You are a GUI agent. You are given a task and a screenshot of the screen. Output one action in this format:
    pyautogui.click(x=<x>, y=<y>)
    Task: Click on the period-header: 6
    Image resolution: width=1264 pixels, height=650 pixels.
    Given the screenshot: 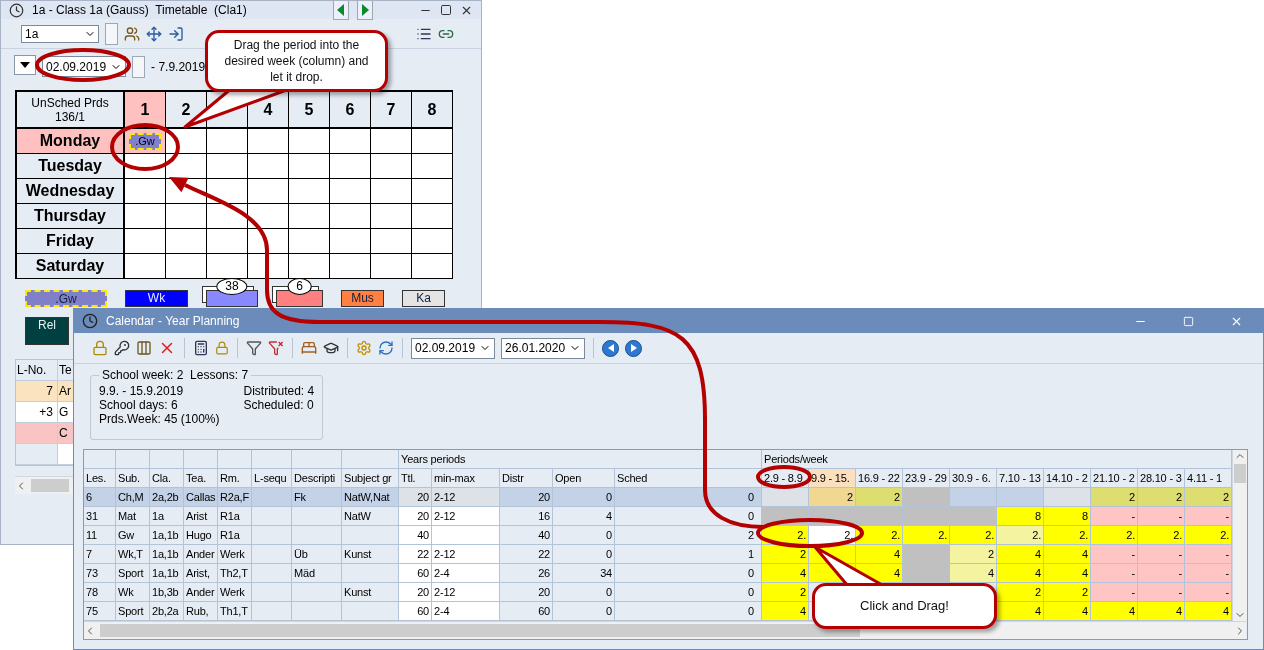 What is the action you would take?
    pyautogui.click(x=350, y=110)
    